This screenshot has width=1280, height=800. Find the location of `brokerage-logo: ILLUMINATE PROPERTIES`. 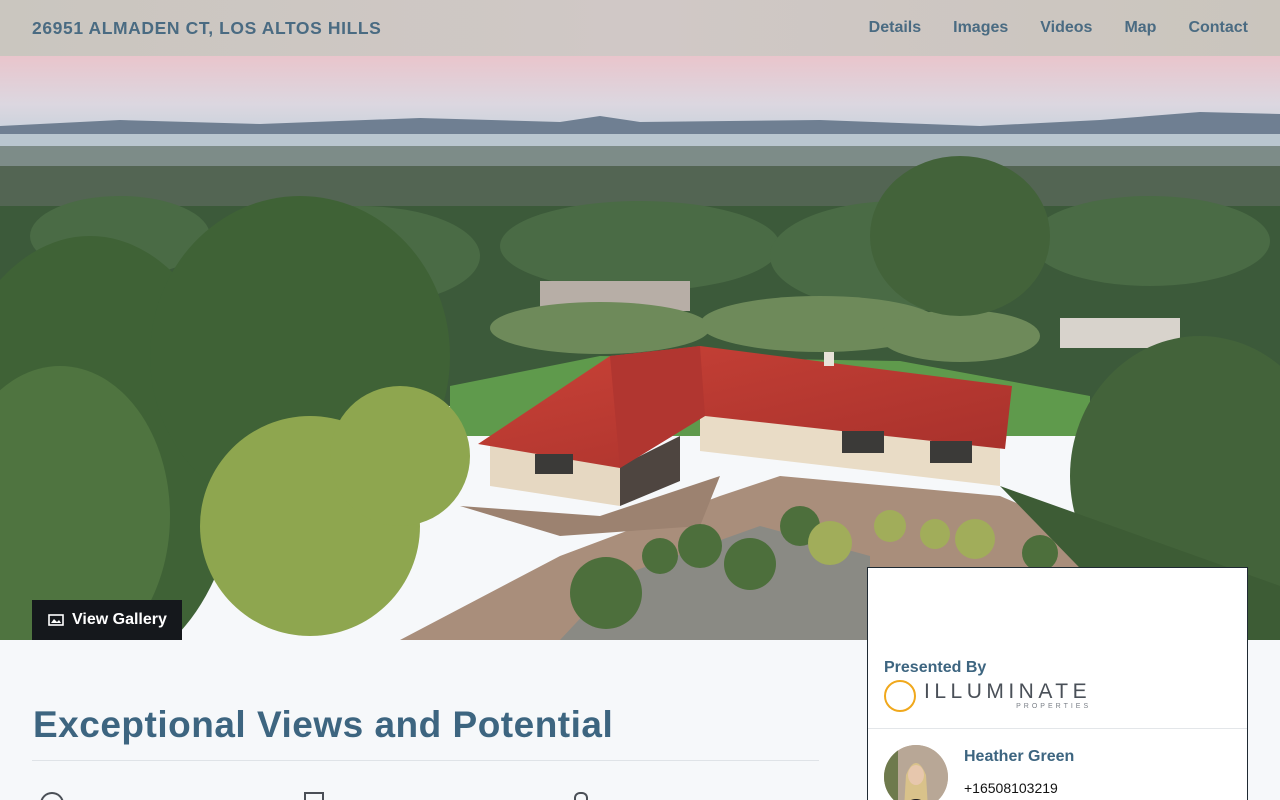

brokerage-logo: ILLUMINATE PROPERTIES is located at coordinates (987, 696).